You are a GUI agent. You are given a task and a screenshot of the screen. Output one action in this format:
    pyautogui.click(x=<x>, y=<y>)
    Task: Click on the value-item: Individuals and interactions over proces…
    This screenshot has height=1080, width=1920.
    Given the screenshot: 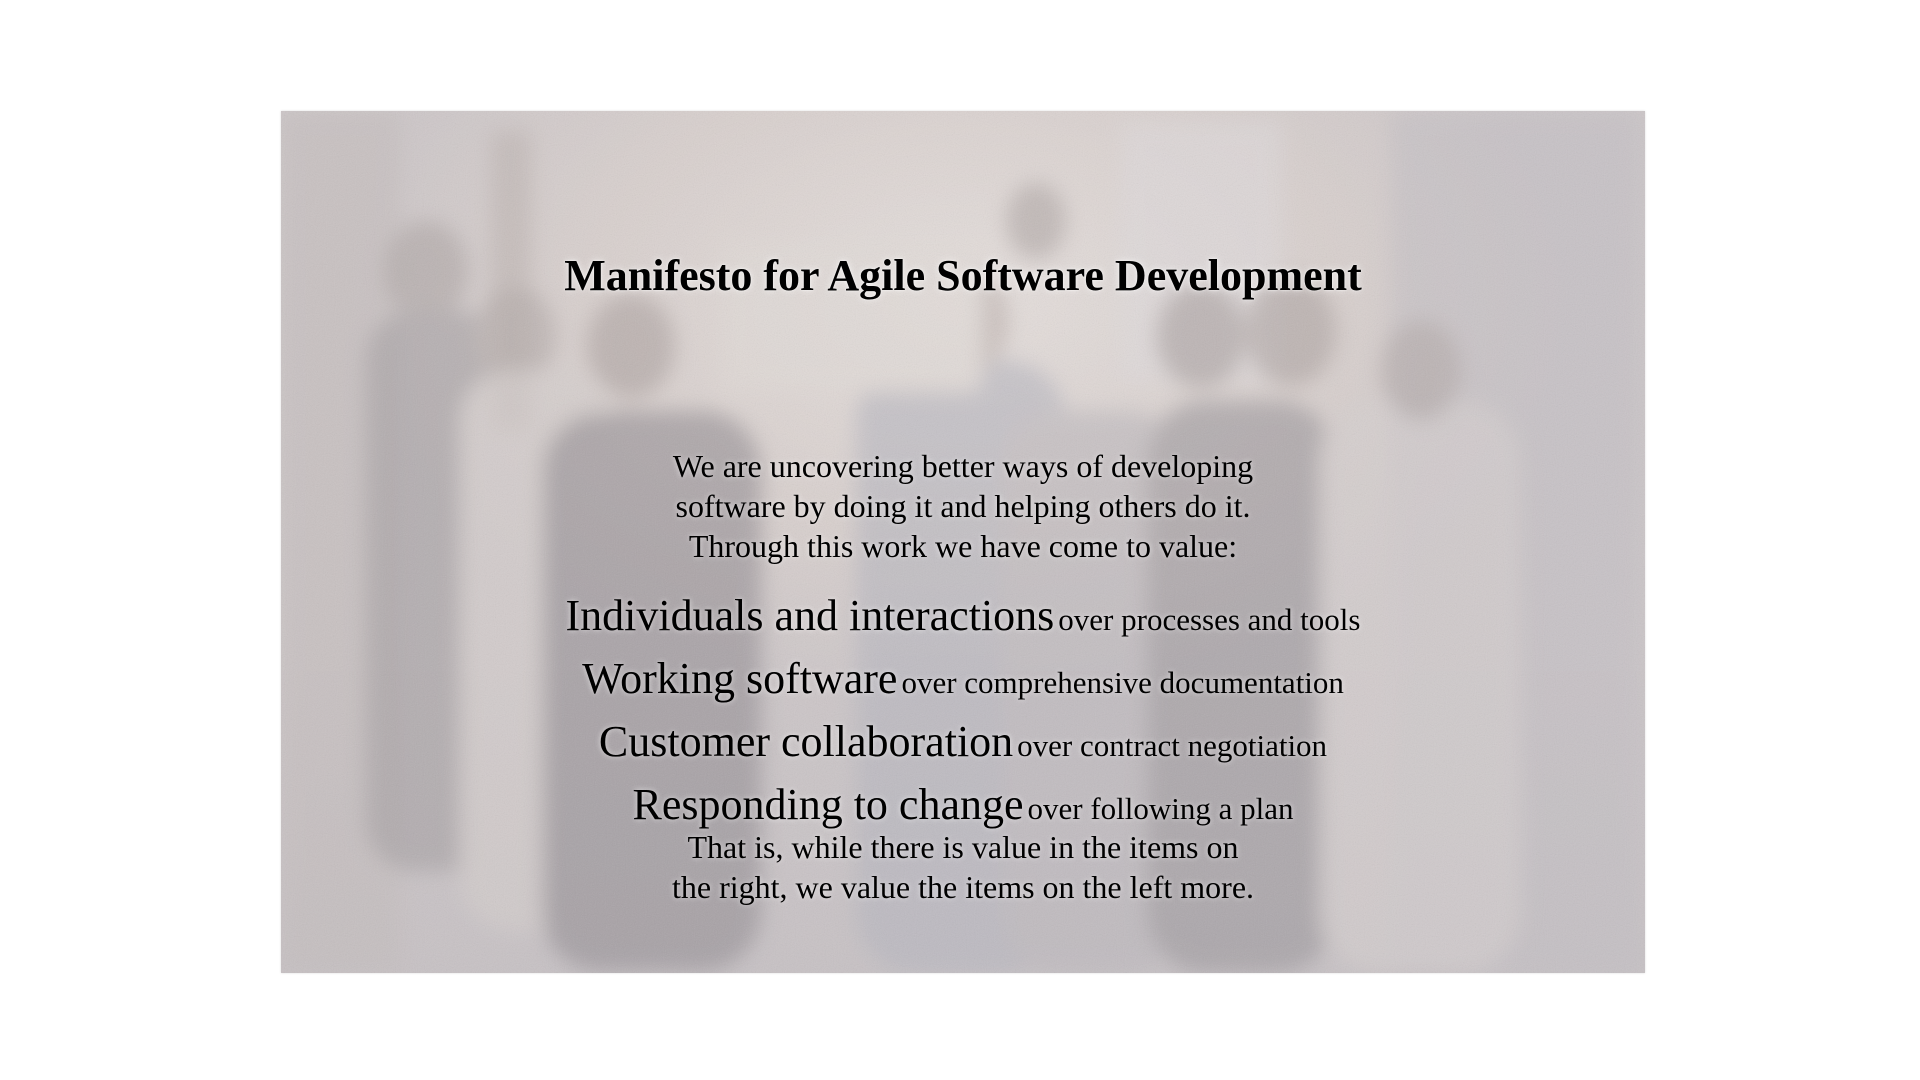 What is the action you would take?
    pyautogui.click(x=963, y=620)
    